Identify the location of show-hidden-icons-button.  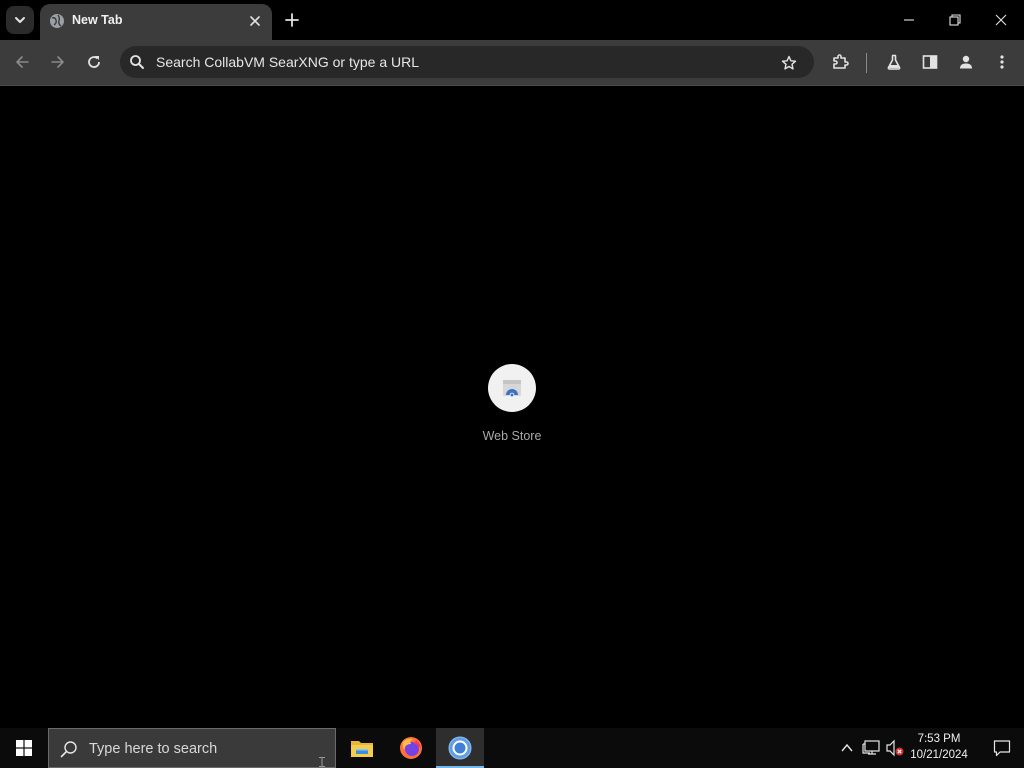
(847, 748).